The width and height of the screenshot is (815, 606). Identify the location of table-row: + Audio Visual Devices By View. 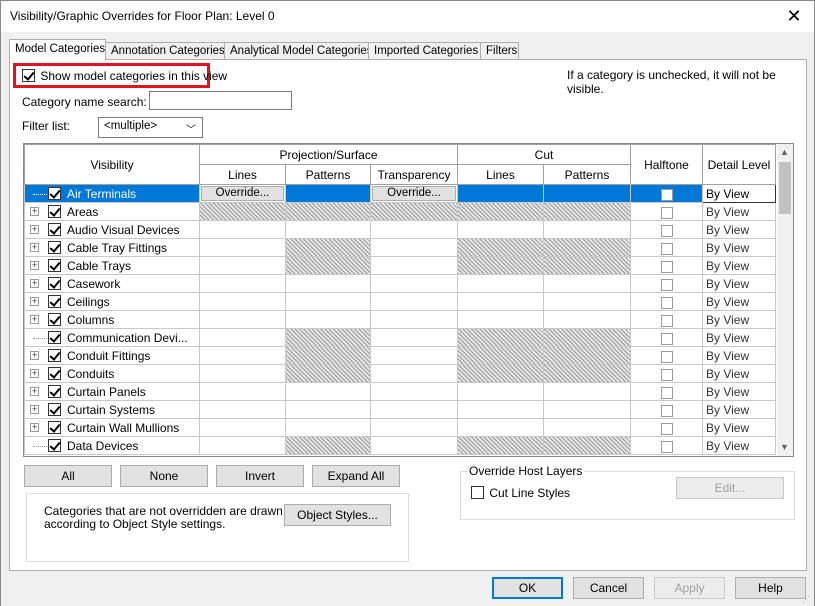
(400, 229).